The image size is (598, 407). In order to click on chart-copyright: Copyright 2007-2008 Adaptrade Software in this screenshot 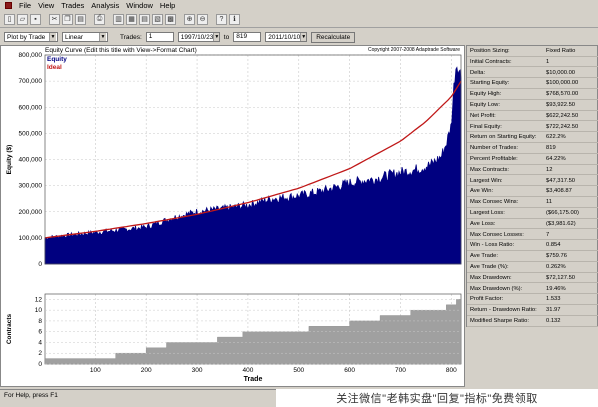, I will do `click(413, 50)`.